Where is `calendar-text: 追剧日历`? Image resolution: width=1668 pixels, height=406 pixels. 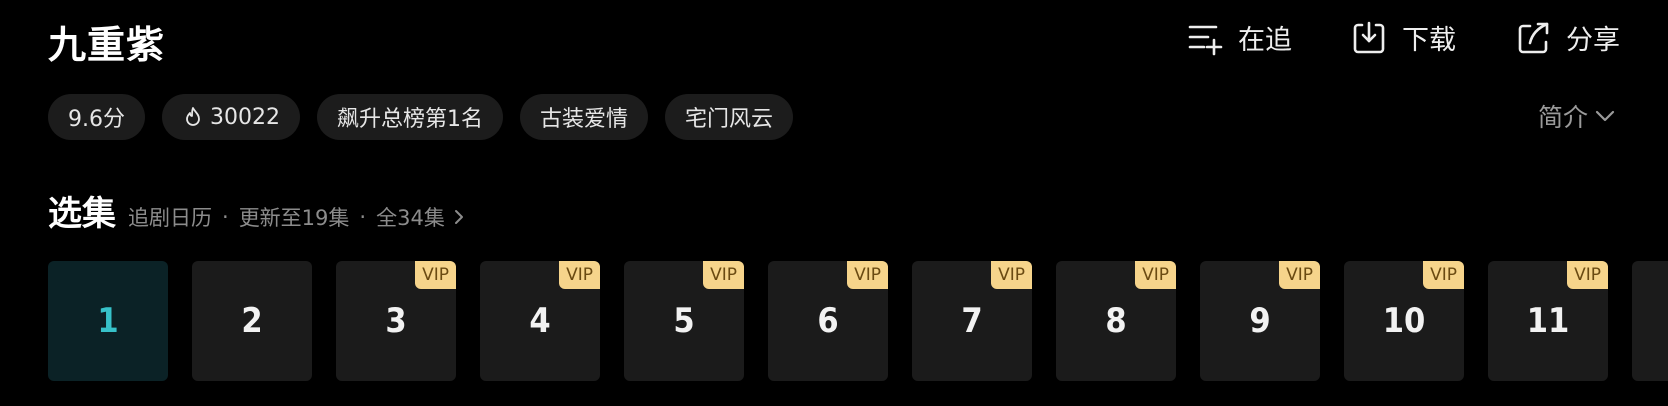
calendar-text: 追剧日历 is located at coordinates (170, 218).